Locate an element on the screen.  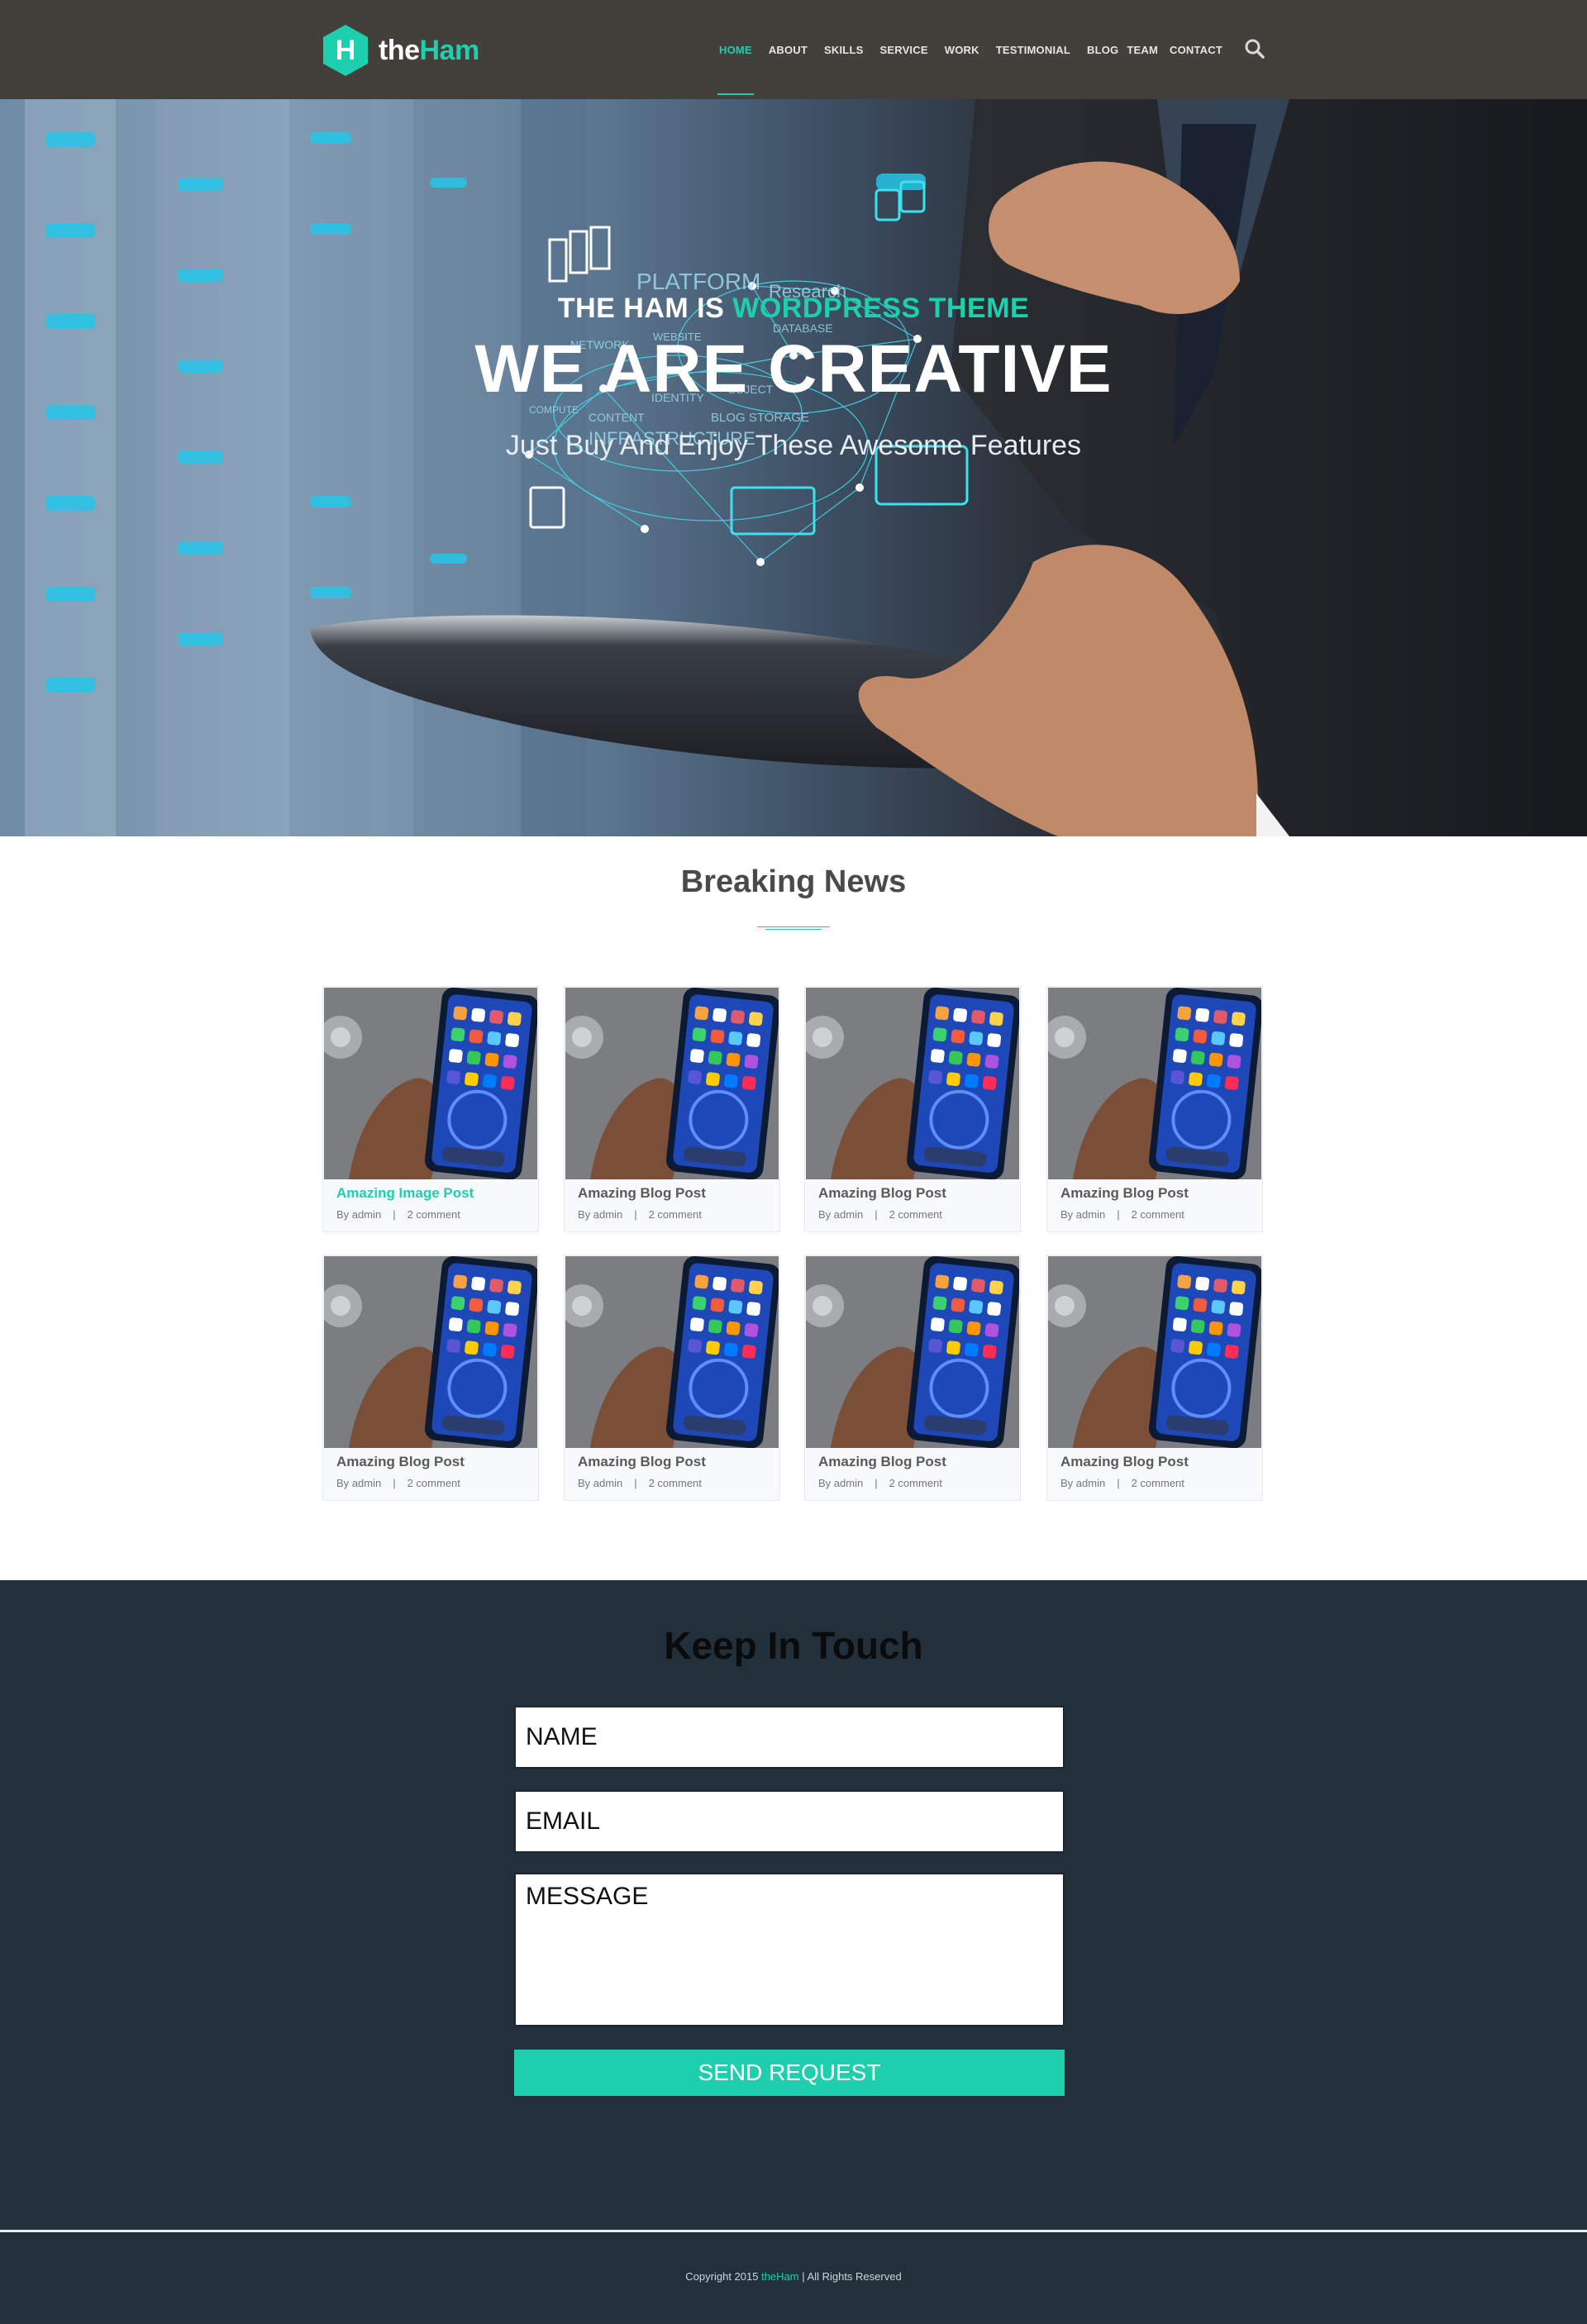
nav-item-contact: CONTACT is located at coordinates (1196, 50).